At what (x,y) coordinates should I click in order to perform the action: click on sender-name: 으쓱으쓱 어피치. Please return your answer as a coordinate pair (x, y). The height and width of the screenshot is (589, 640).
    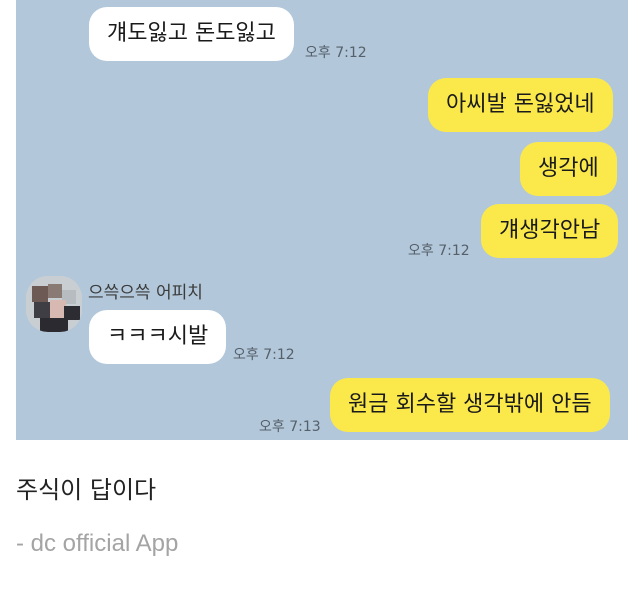
    Looking at the image, I should click on (145, 293).